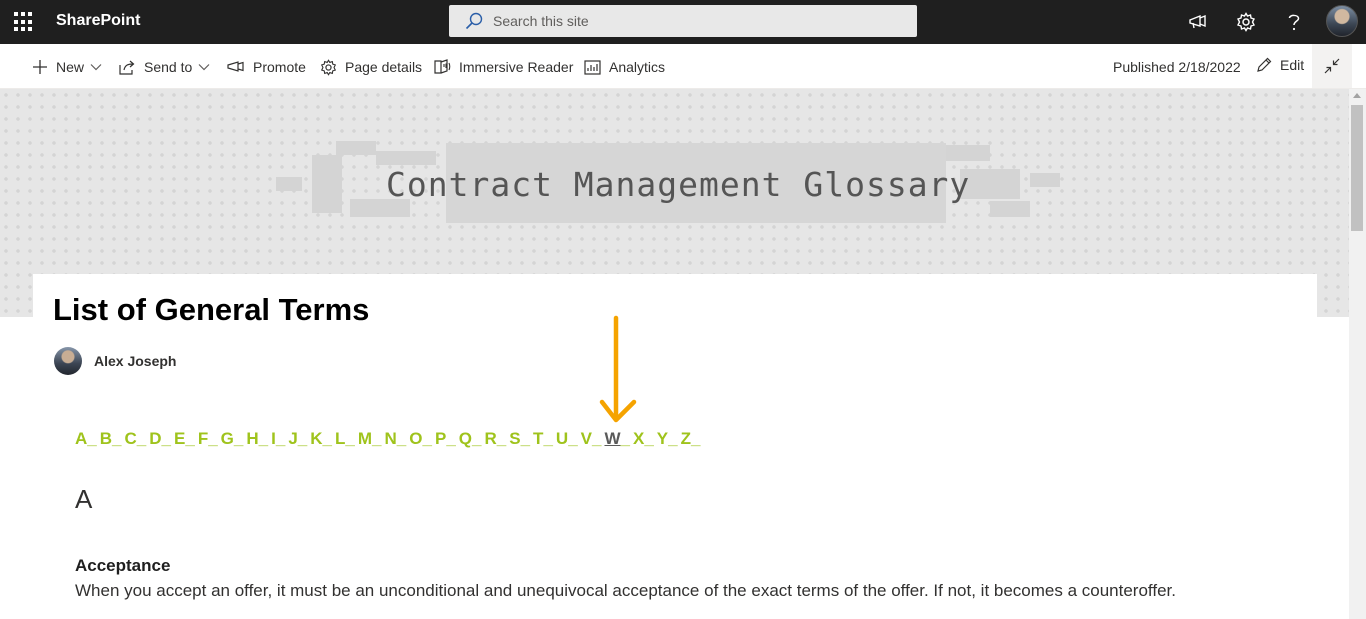 This screenshot has width=1366, height=619. I want to click on alphabet-link-s: S, so click(514, 439).